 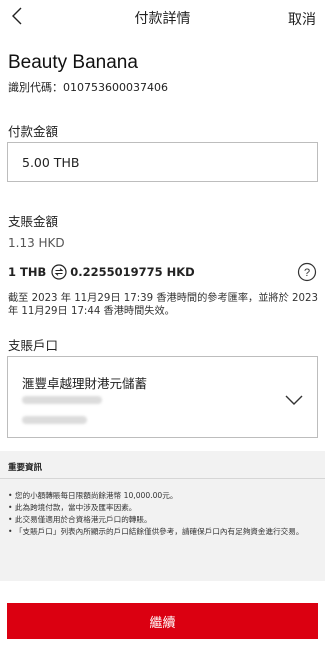 What do you see at coordinates (54, 420) in the screenshot?
I see `account-balance-masked` at bounding box center [54, 420].